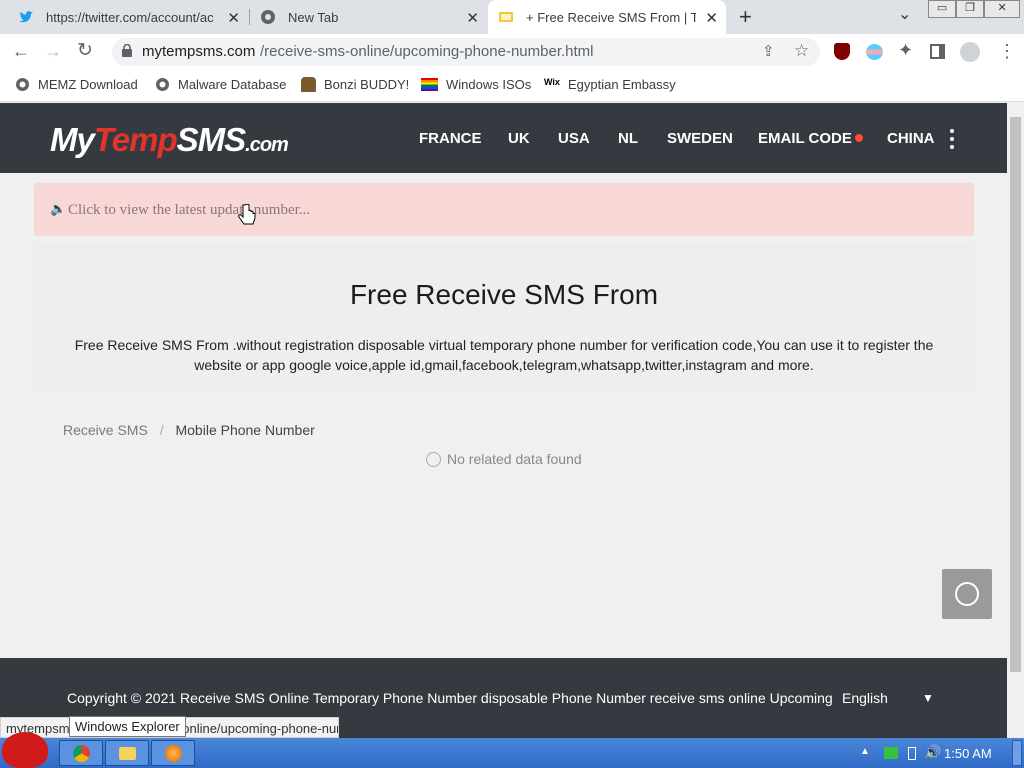 This screenshot has width=1024, height=768. I want to click on taskbar-chrome, so click(81, 753).